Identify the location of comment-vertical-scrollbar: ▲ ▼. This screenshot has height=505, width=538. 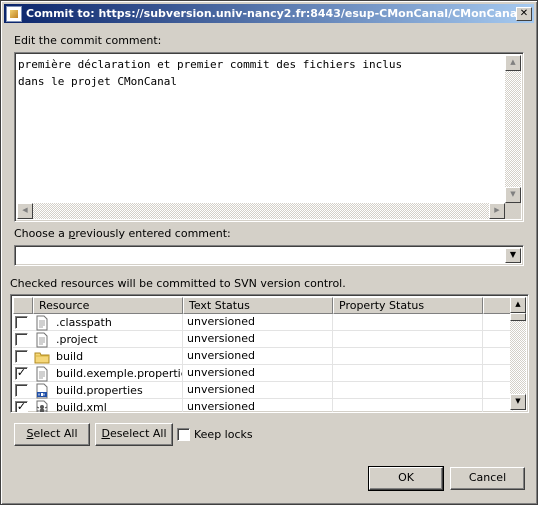
(513, 129).